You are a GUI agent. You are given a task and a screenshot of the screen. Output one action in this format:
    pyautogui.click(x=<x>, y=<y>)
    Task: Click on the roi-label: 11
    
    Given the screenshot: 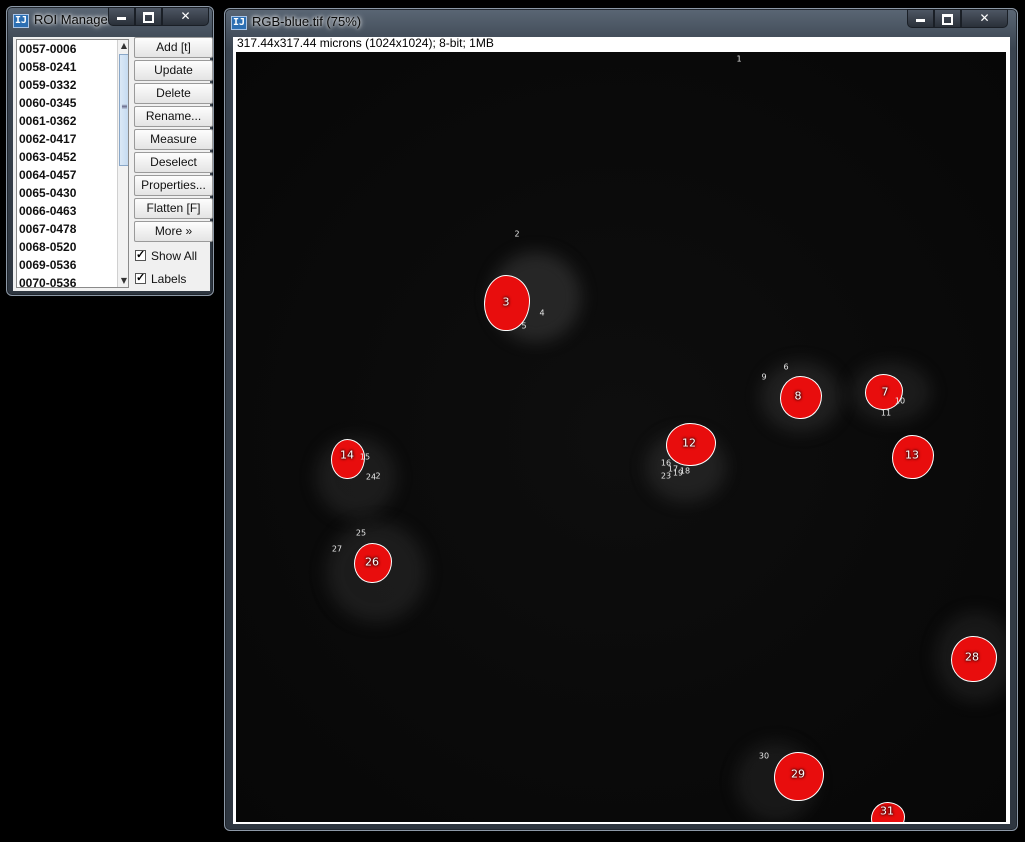 What is the action you would take?
    pyautogui.click(x=886, y=413)
    